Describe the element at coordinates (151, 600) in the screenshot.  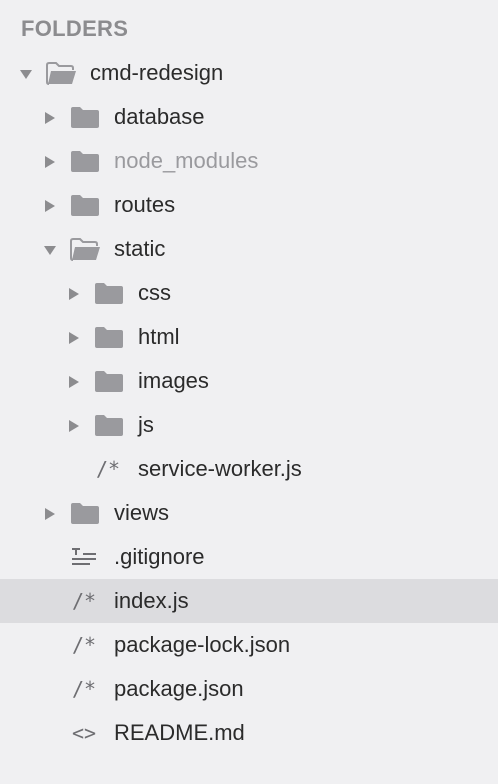
I see `tree-item-label: index.js` at that location.